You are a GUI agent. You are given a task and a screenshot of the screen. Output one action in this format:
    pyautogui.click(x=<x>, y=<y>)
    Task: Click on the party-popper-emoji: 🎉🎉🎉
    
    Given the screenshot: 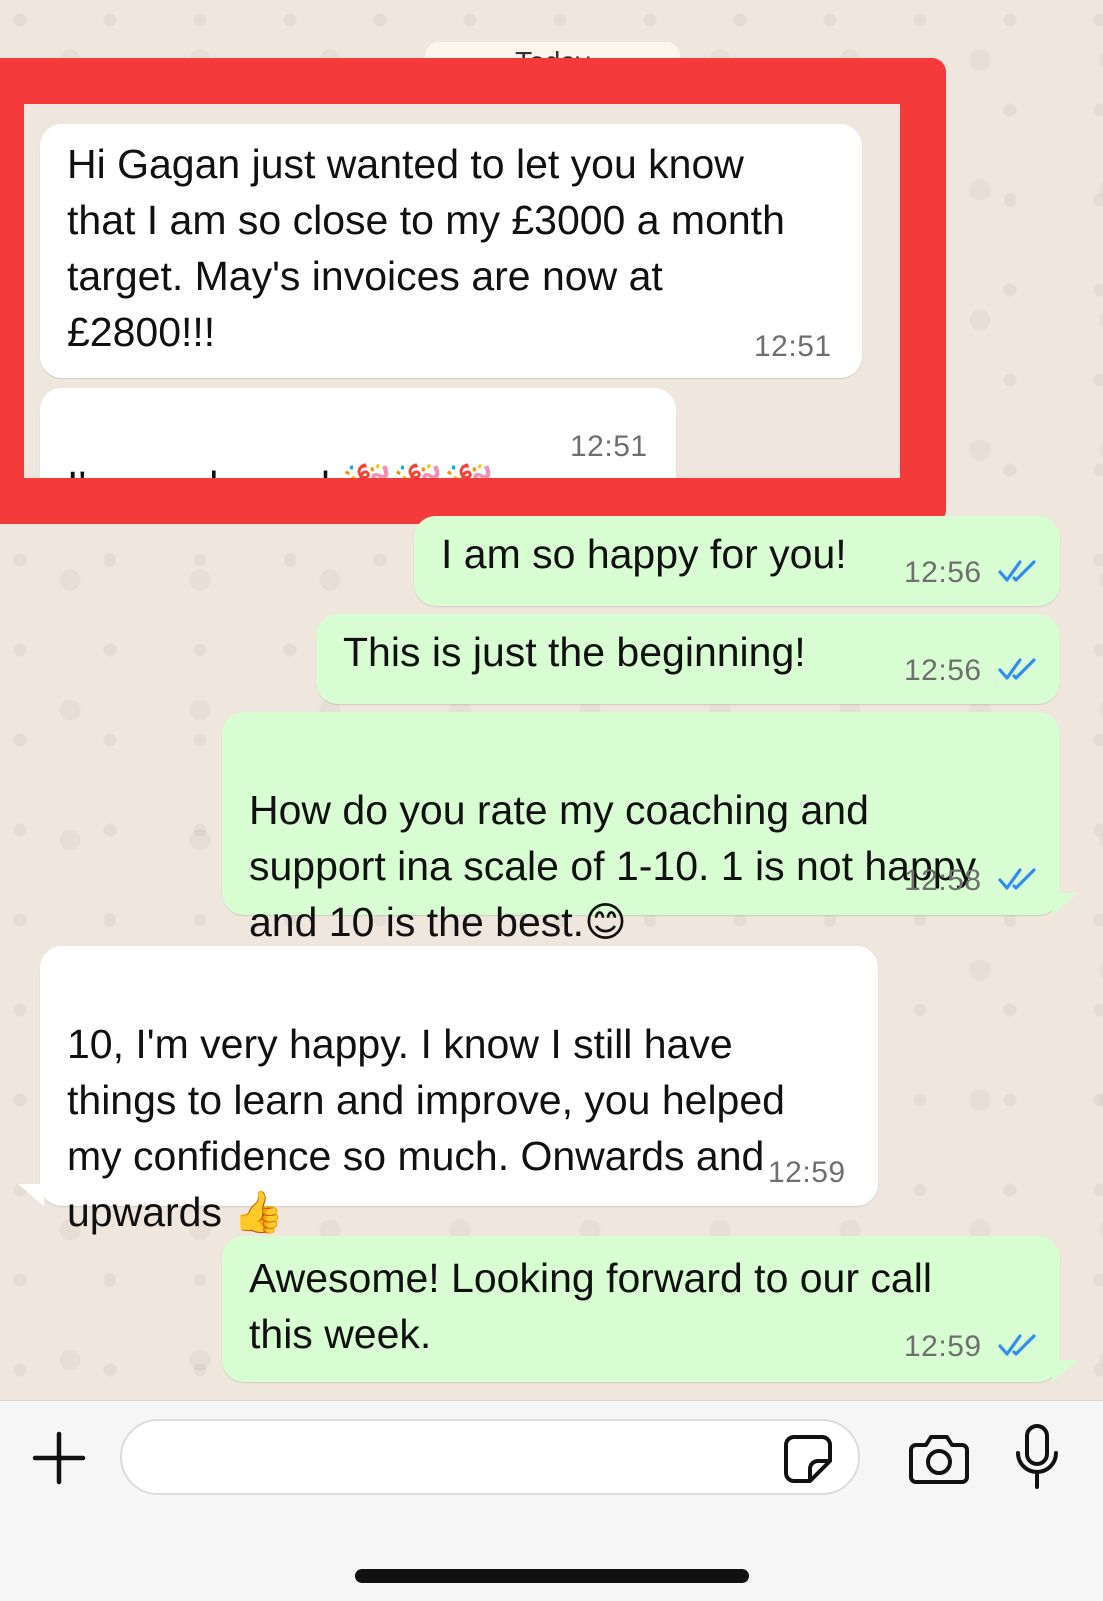 What is the action you would take?
    pyautogui.click(x=417, y=470)
    